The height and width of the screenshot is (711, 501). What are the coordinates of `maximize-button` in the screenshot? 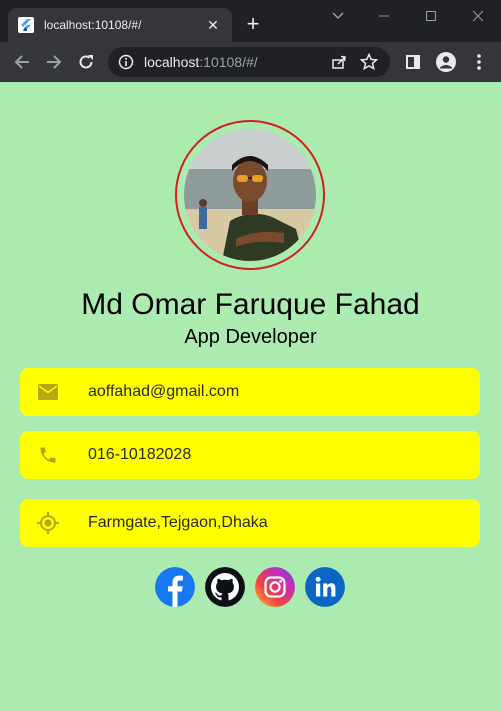 It's located at (431, 16).